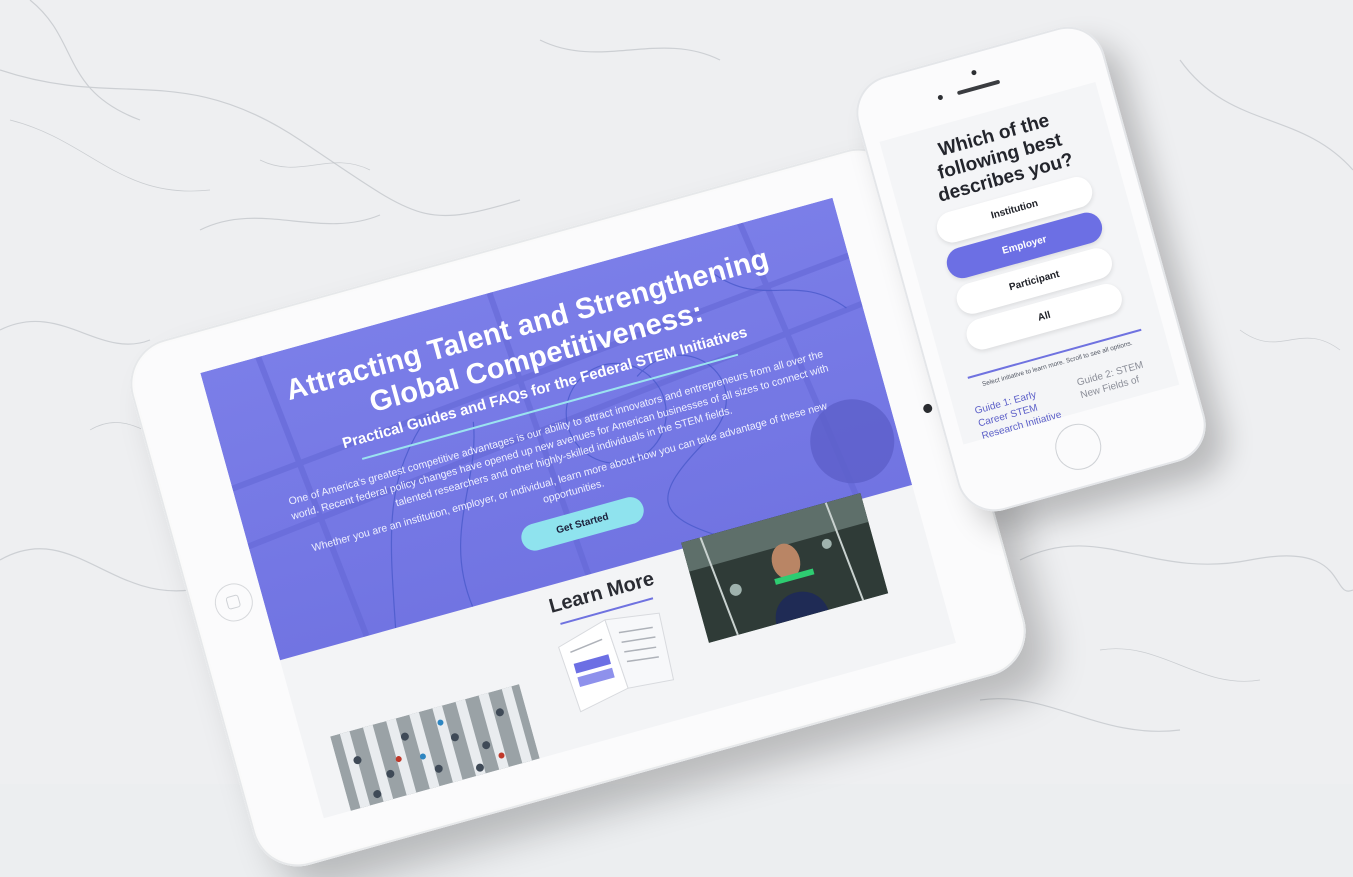  What do you see at coordinates (940, 97) in the screenshot?
I see `phone-sensor` at bounding box center [940, 97].